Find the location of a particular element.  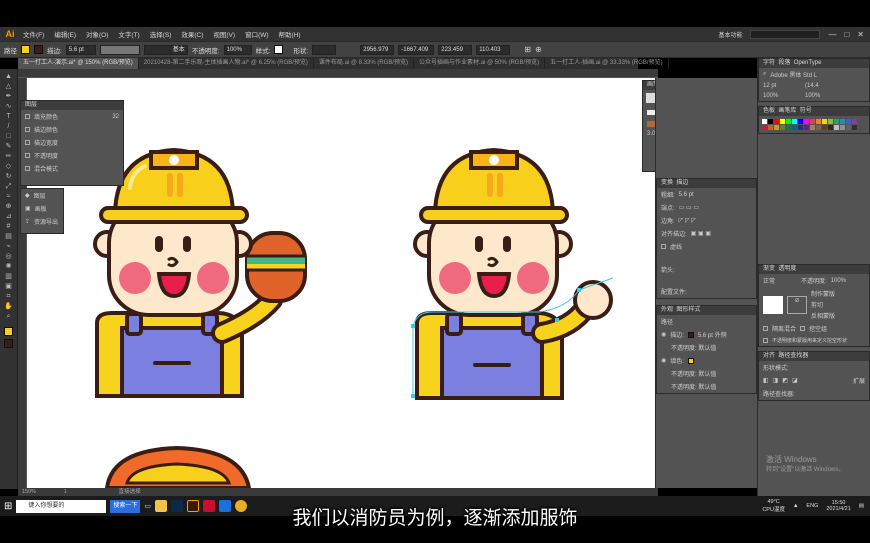

width-tool-icon: ≈ is located at coordinates (9, 196).